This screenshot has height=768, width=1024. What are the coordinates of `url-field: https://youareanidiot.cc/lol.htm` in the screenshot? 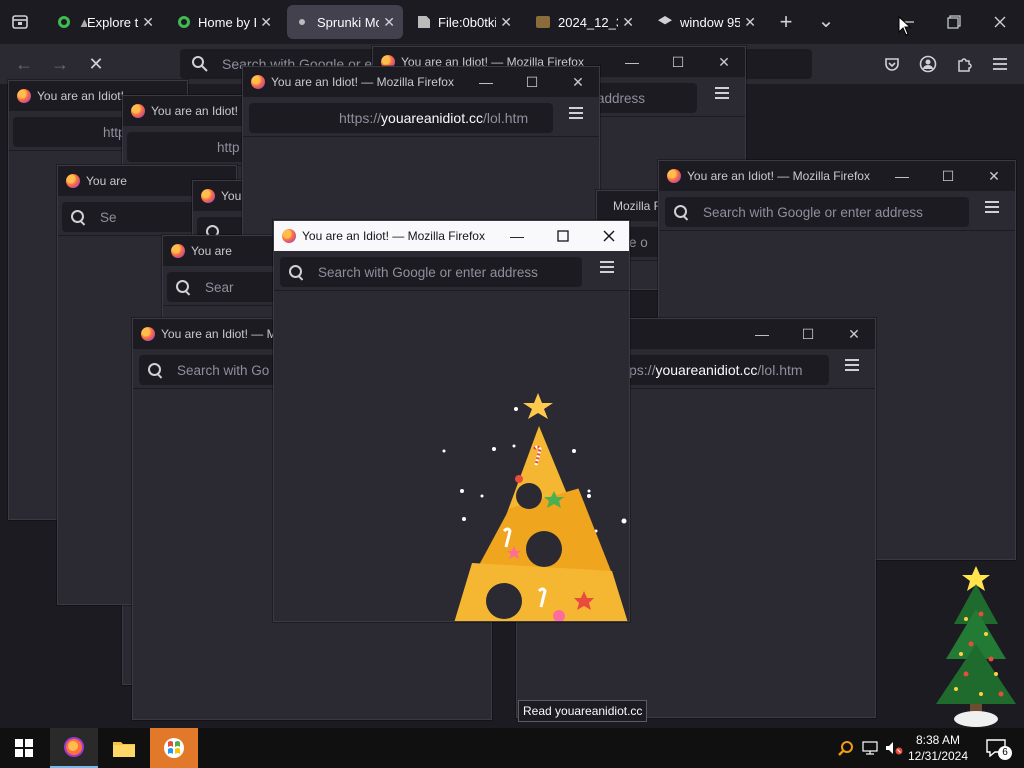 It's located at (401, 118).